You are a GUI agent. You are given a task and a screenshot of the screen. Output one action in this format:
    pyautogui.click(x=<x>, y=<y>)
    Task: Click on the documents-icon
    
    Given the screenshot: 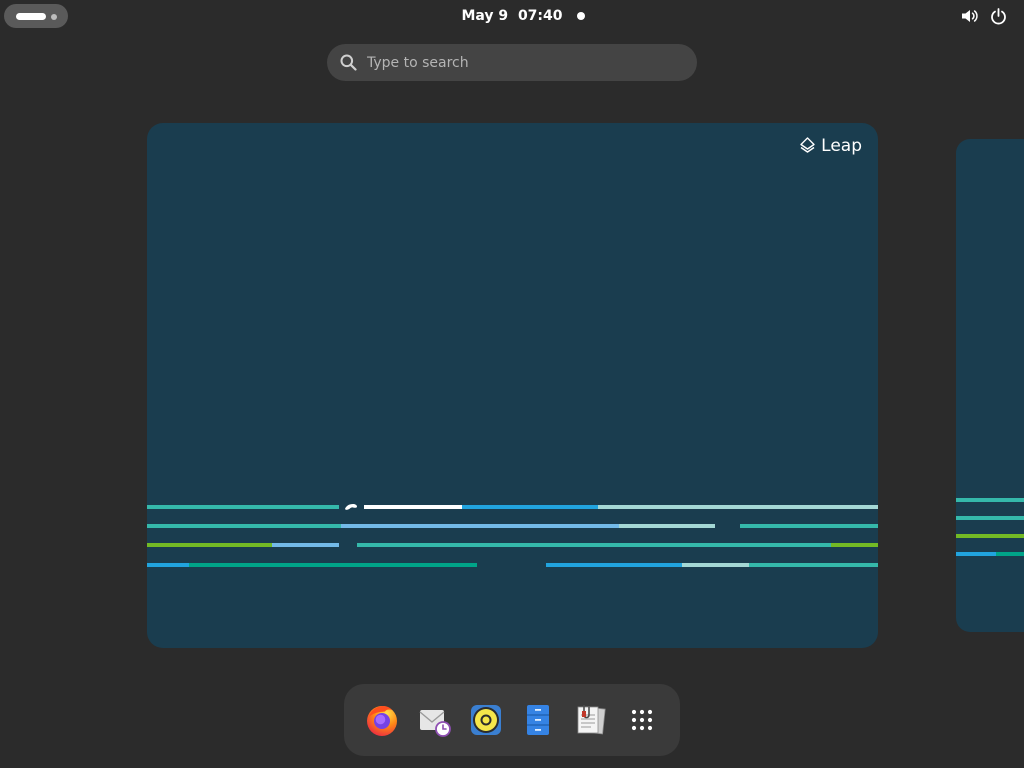 What is the action you would take?
    pyautogui.click(x=591, y=720)
    